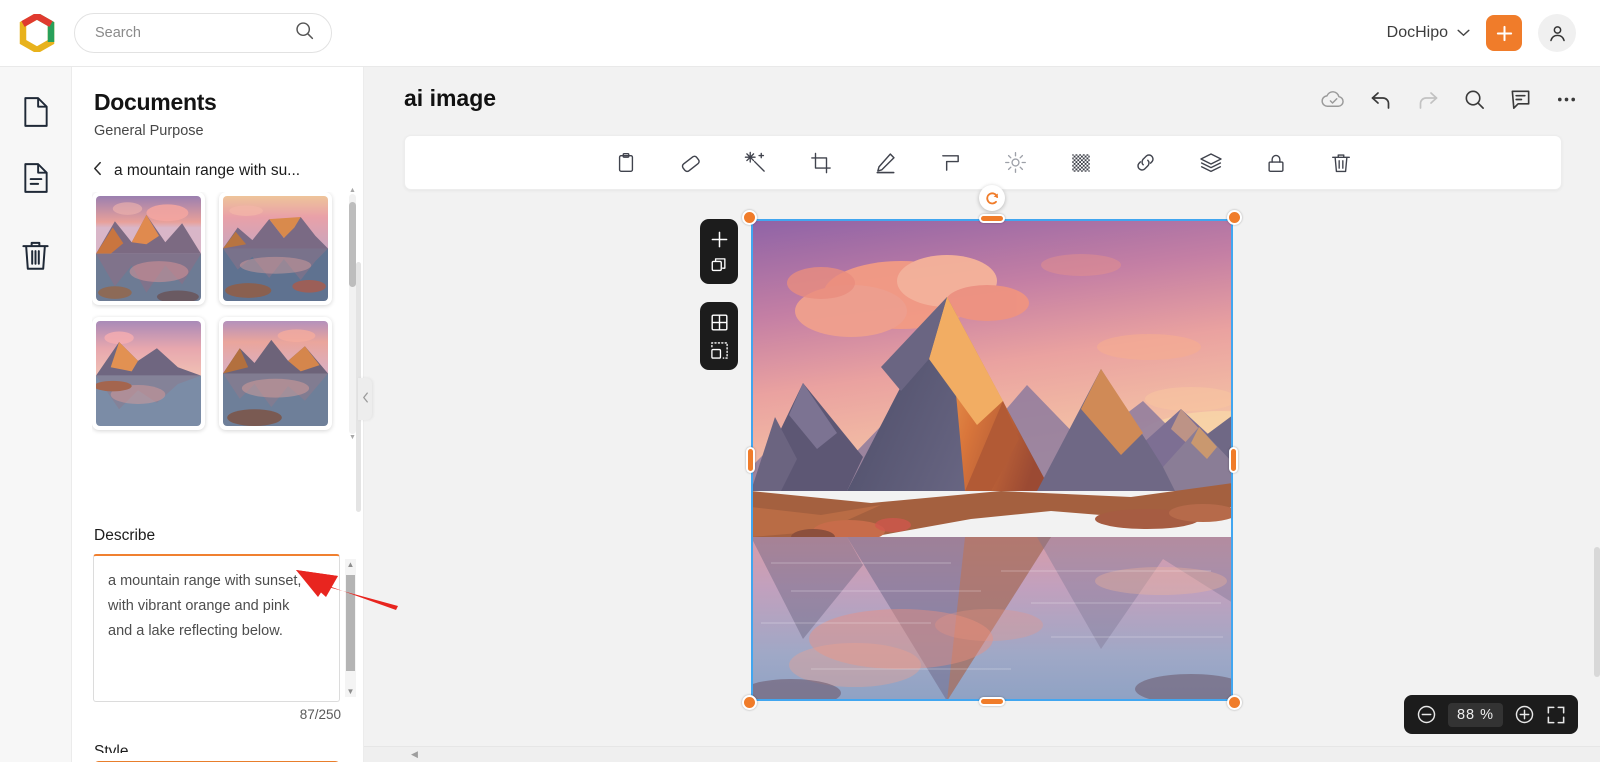 The height and width of the screenshot is (762, 1600). I want to click on scroll-up-arrow: ▲, so click(352, 190).